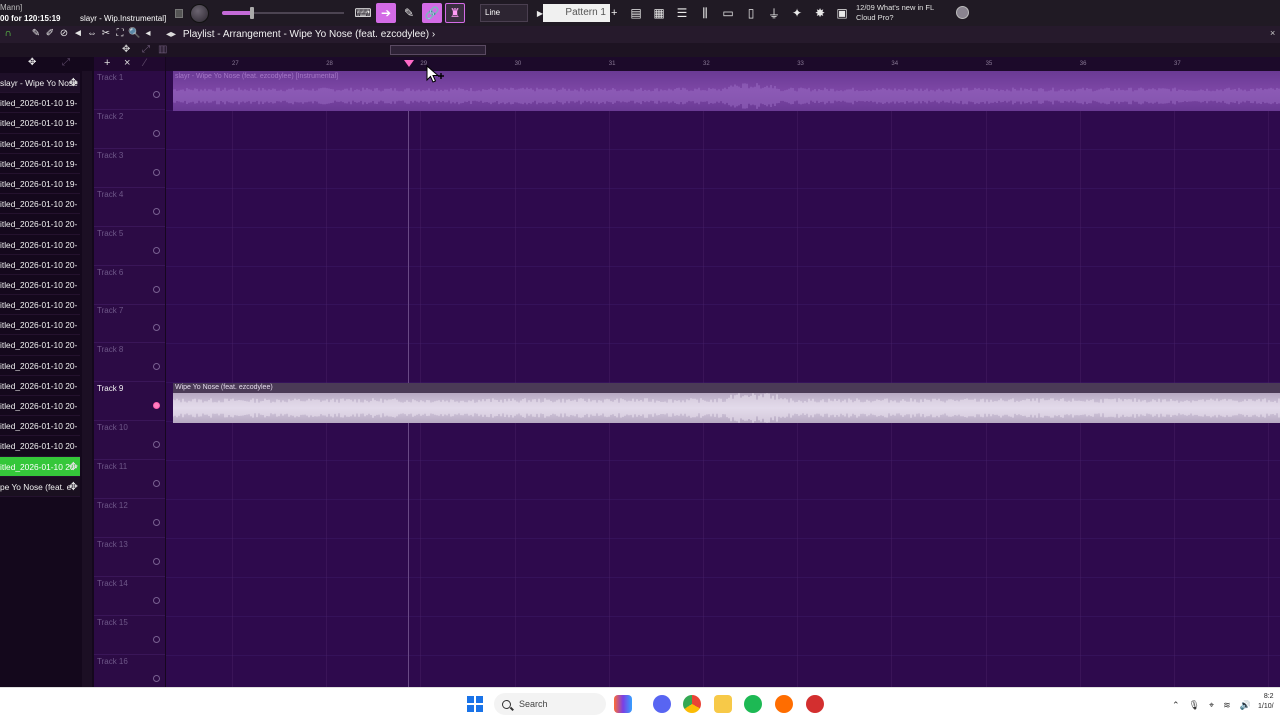 The width and height of the screenshot is (1280, 720). What do you see at coordinates (723, 64) in the screenshot?
I see `timeline-ruler: 27 28 29 30 31 32 33 34 35 36 37` at bounding box center [723, 64].